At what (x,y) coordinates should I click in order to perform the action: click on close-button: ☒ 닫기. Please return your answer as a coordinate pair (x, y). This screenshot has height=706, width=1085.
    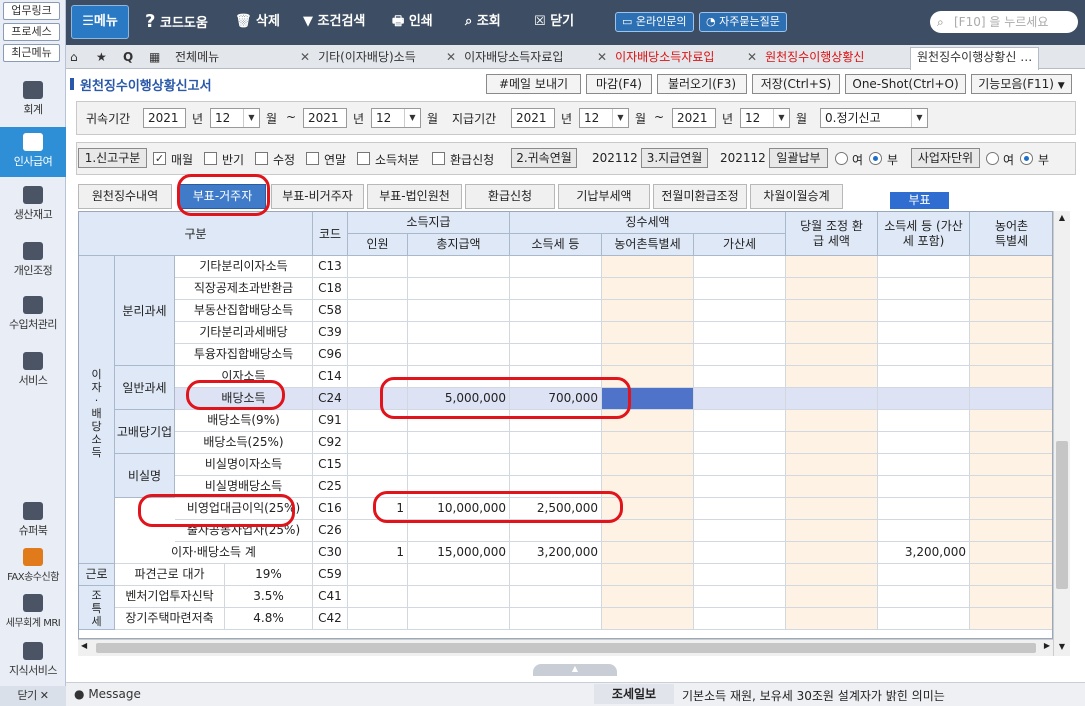
    Looking at the image, I should click on (554, 22).